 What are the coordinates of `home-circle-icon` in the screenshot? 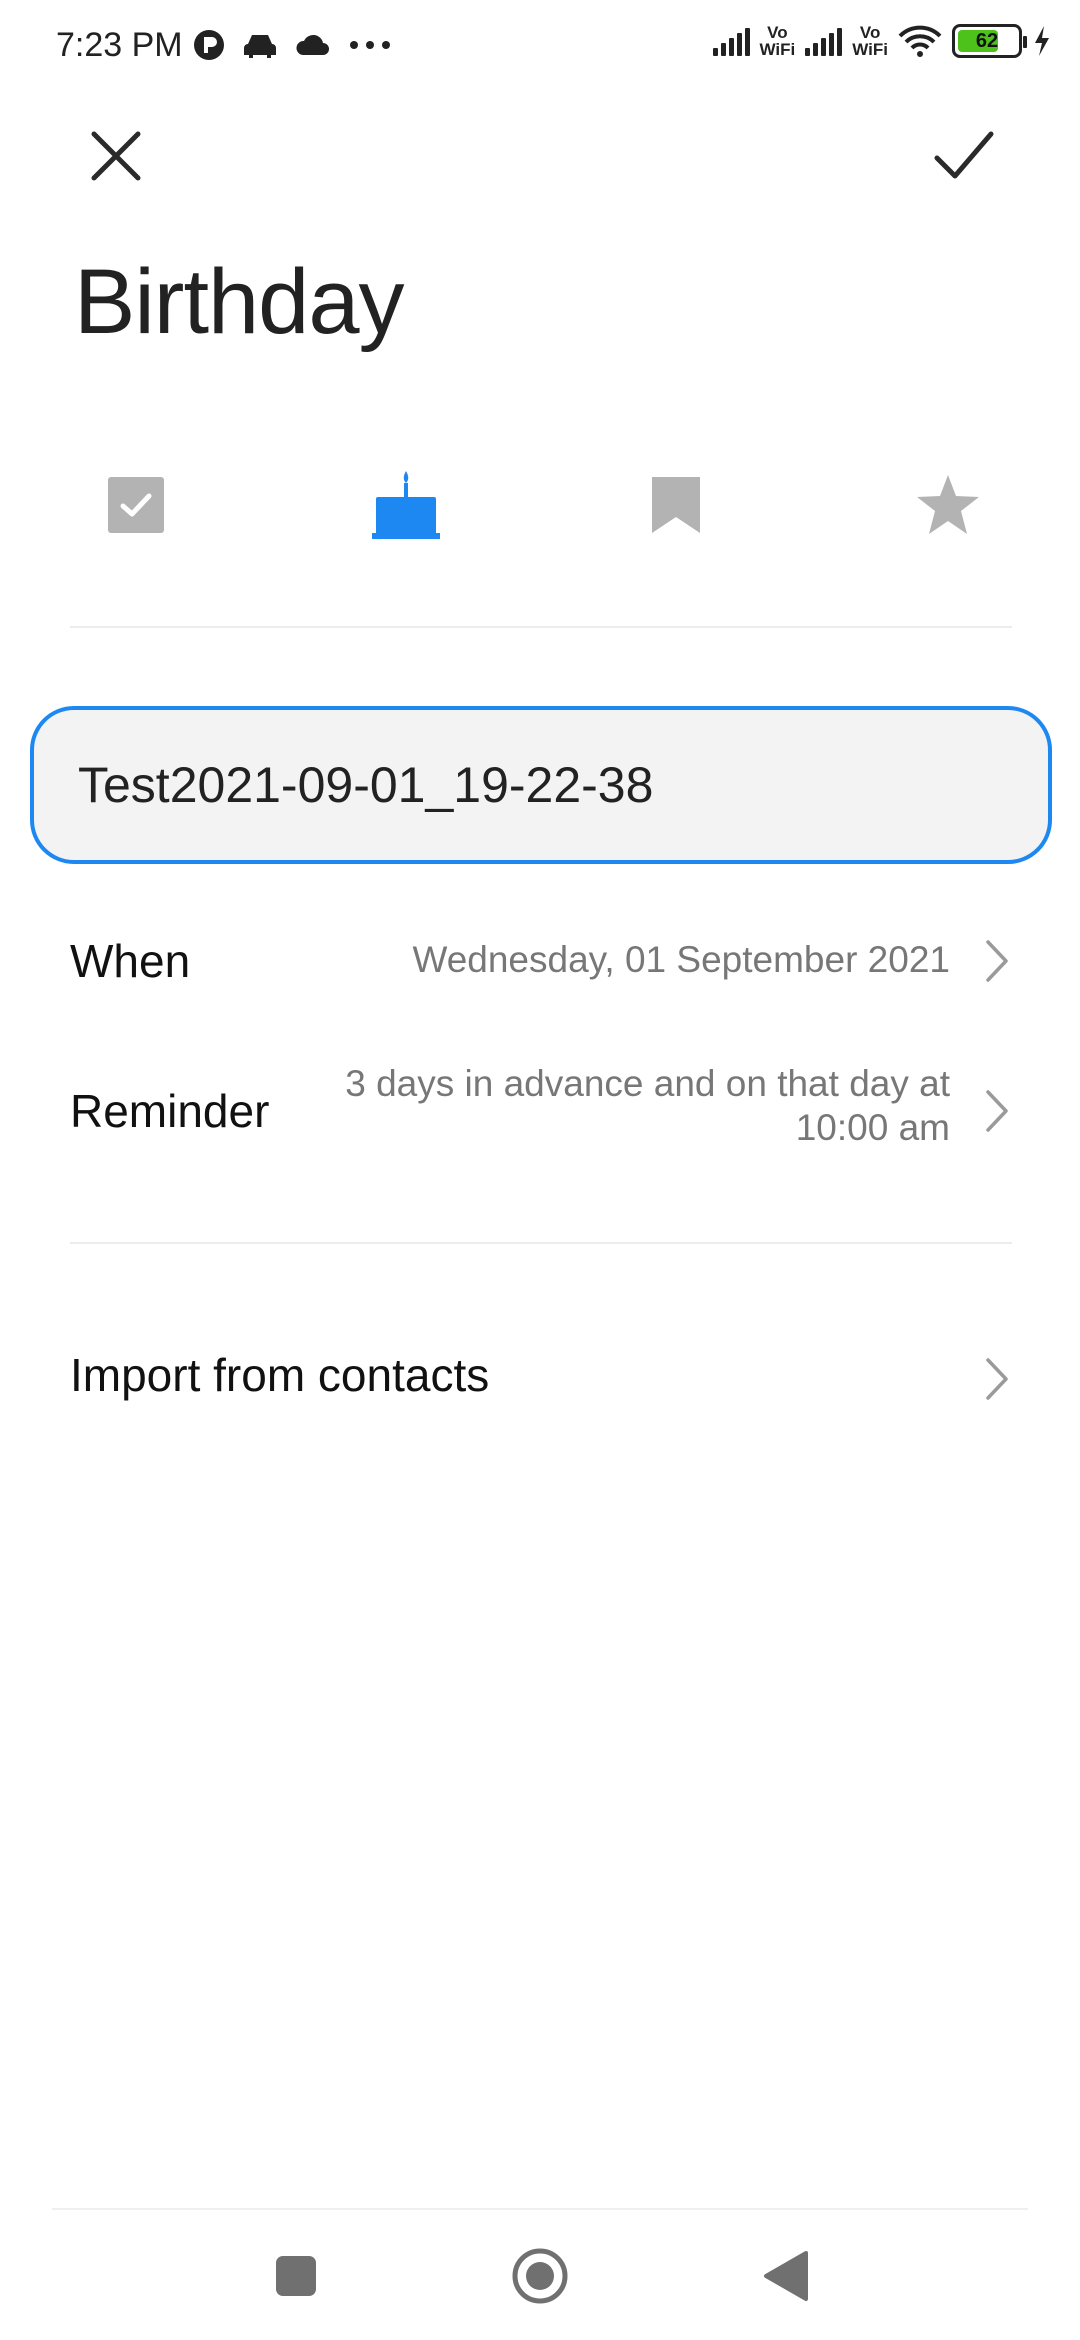 It's located at (540, 2276).